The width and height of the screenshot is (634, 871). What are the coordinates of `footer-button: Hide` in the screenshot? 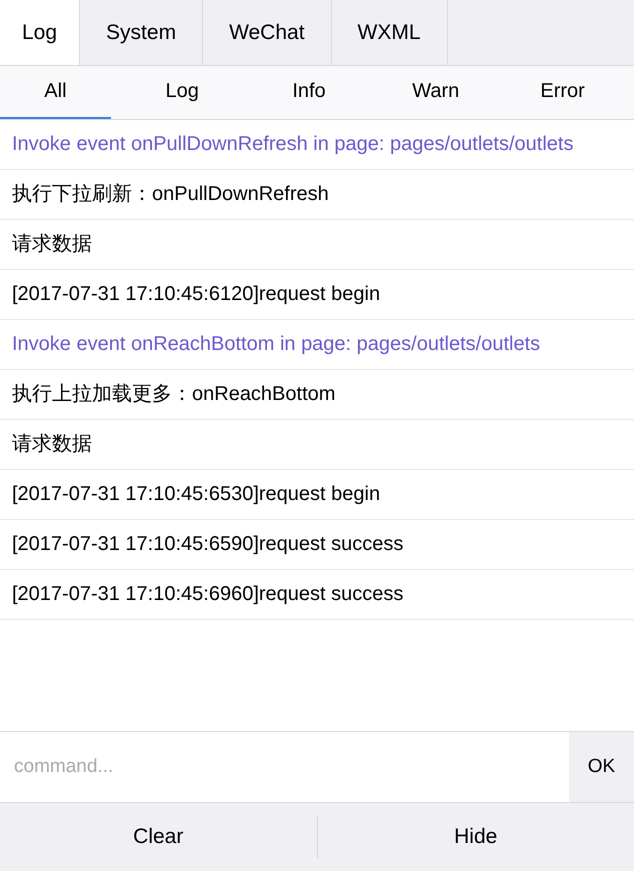 It's located at (476, 837).